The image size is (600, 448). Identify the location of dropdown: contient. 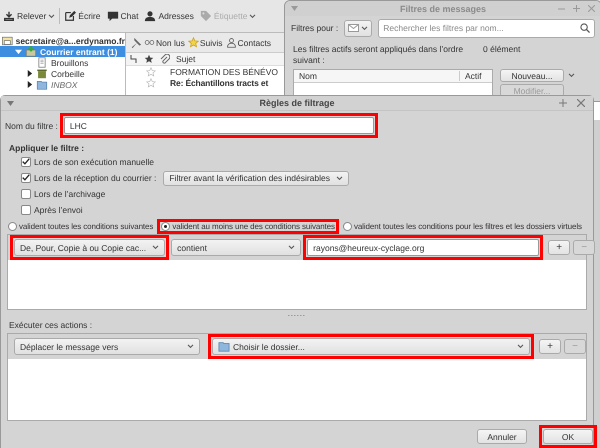
(236, 247).